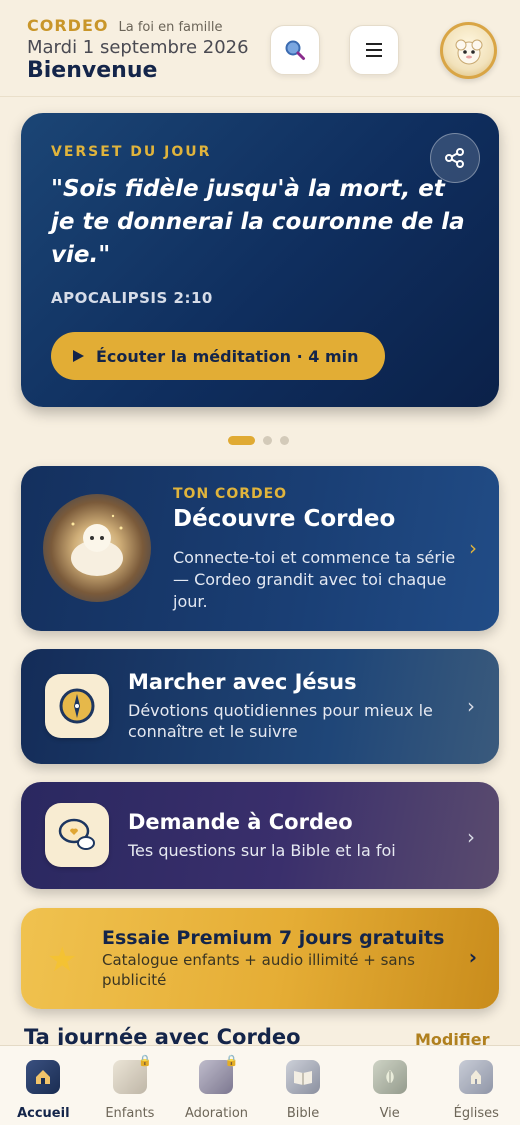 The image size is (520, 1125). Describe the element at coordinates (476, 1113) in the screenshot. I see `nav-label-eglises: Églises` at that location.